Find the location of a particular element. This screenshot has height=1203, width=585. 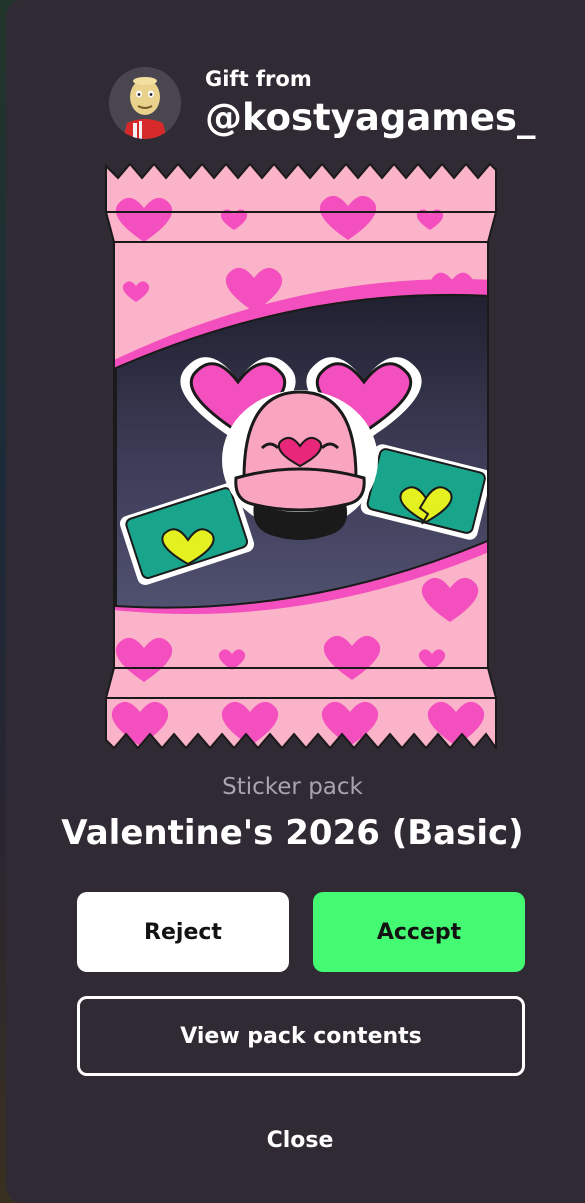

avatar-image is located at coordinates (145, 103).